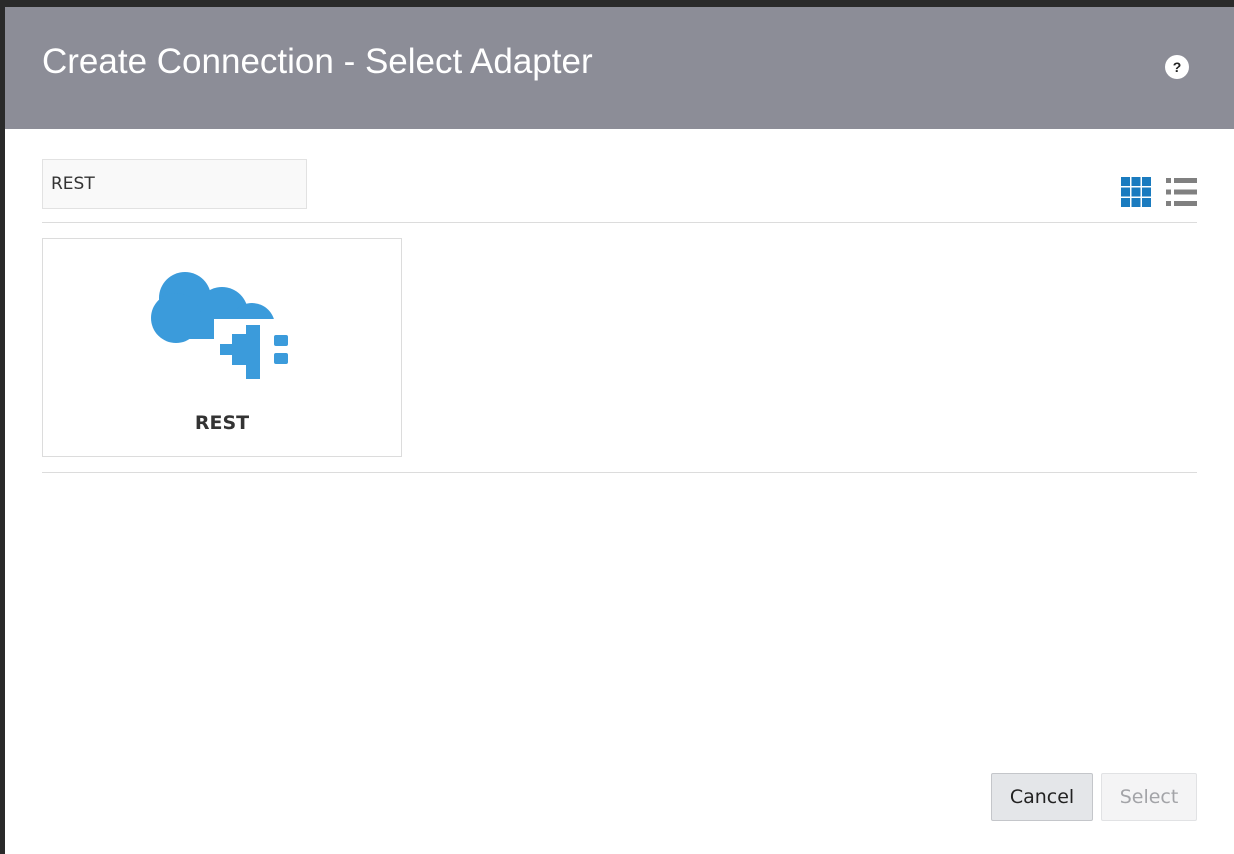 This screenshot has width=1234, height=854. Describe the element at coordinates (1149, 797) in the screenshot. I see `select-button: Select` at that location.